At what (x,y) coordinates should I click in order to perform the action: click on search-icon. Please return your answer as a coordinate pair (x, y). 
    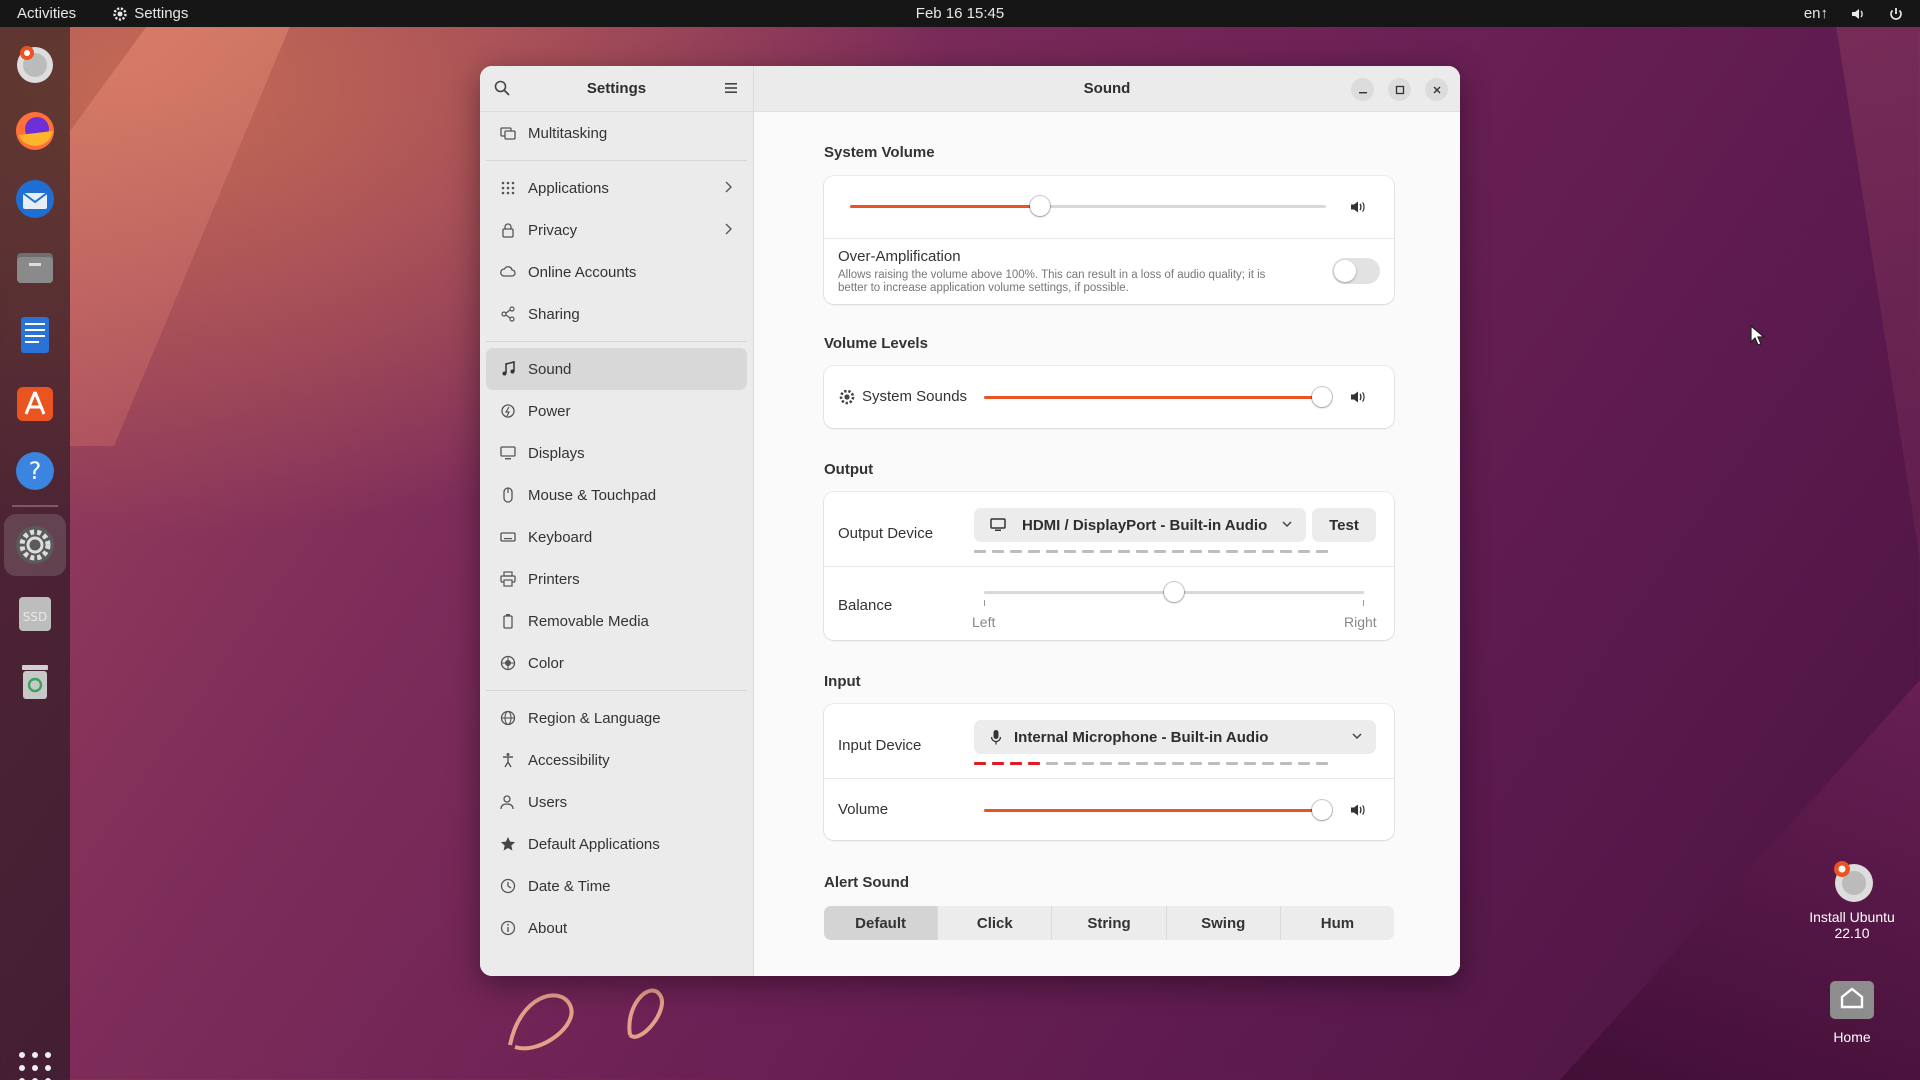
    Looking at the image, I should click on (502, 88).